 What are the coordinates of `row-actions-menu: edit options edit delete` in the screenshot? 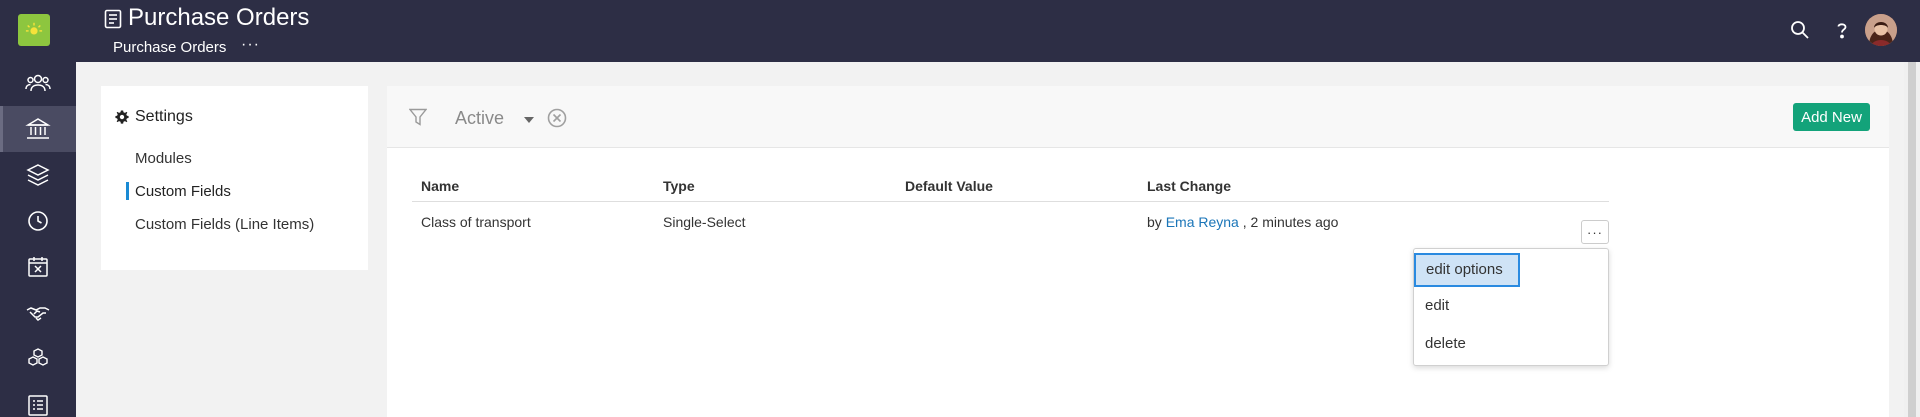 It's located at (1511, 307).